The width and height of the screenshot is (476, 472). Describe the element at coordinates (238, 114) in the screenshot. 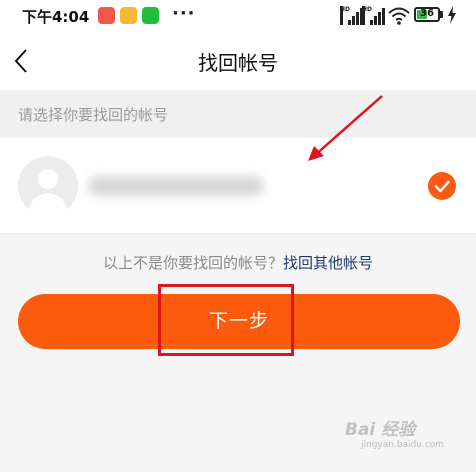

I see `section-header: 请选择你要找回的帐号` at that location.